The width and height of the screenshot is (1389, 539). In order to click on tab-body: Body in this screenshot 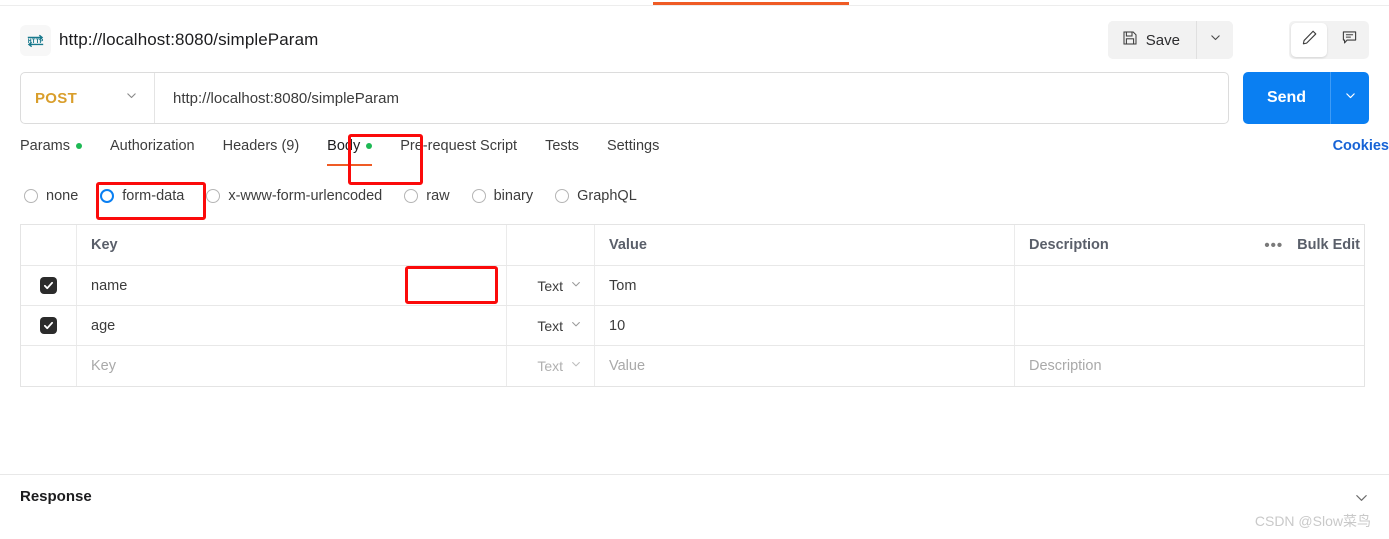, I will do `click(350, 152)`.